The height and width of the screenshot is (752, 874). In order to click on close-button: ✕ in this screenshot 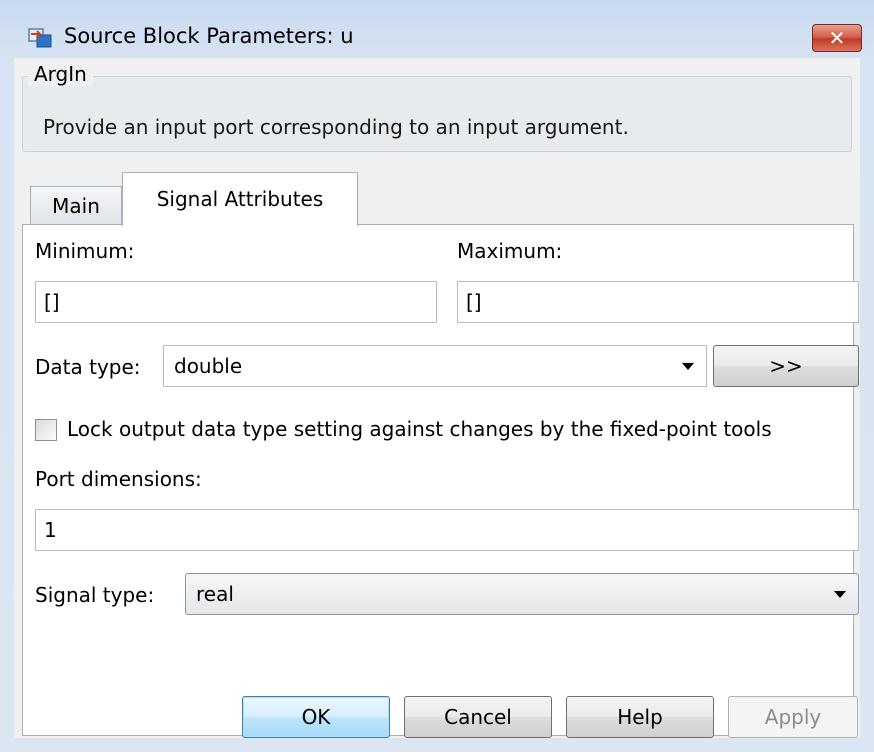, I will do `click(837, 38)`.